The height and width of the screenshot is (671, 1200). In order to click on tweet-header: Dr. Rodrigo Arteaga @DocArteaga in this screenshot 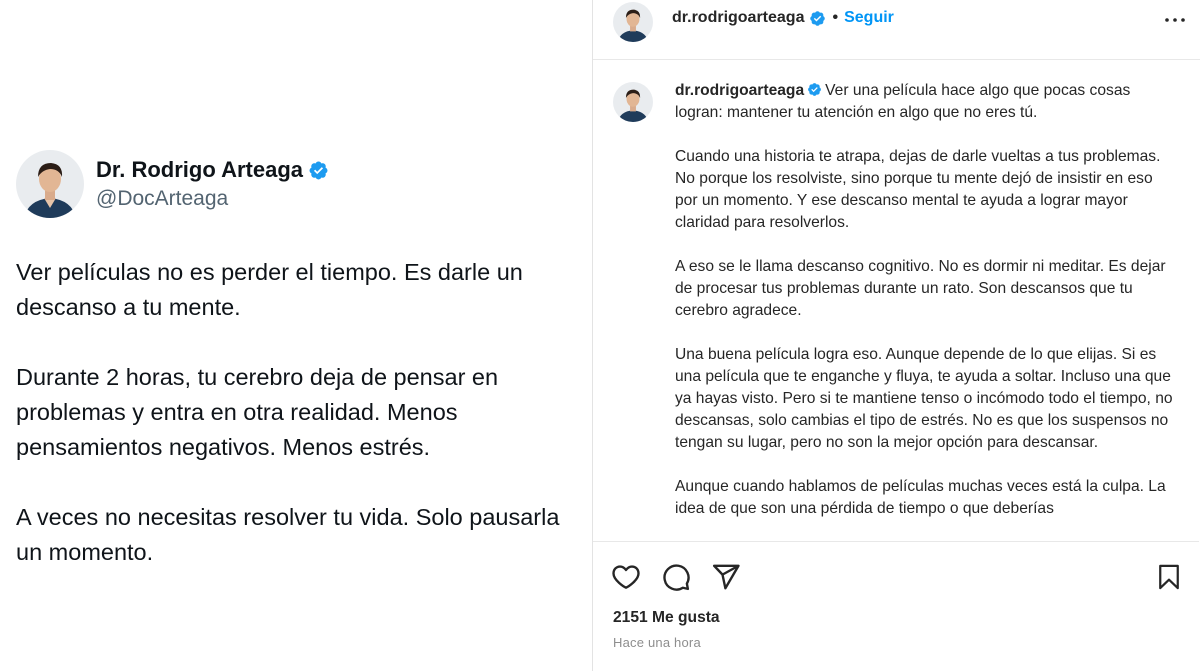, I will do `click(172, 184)`.